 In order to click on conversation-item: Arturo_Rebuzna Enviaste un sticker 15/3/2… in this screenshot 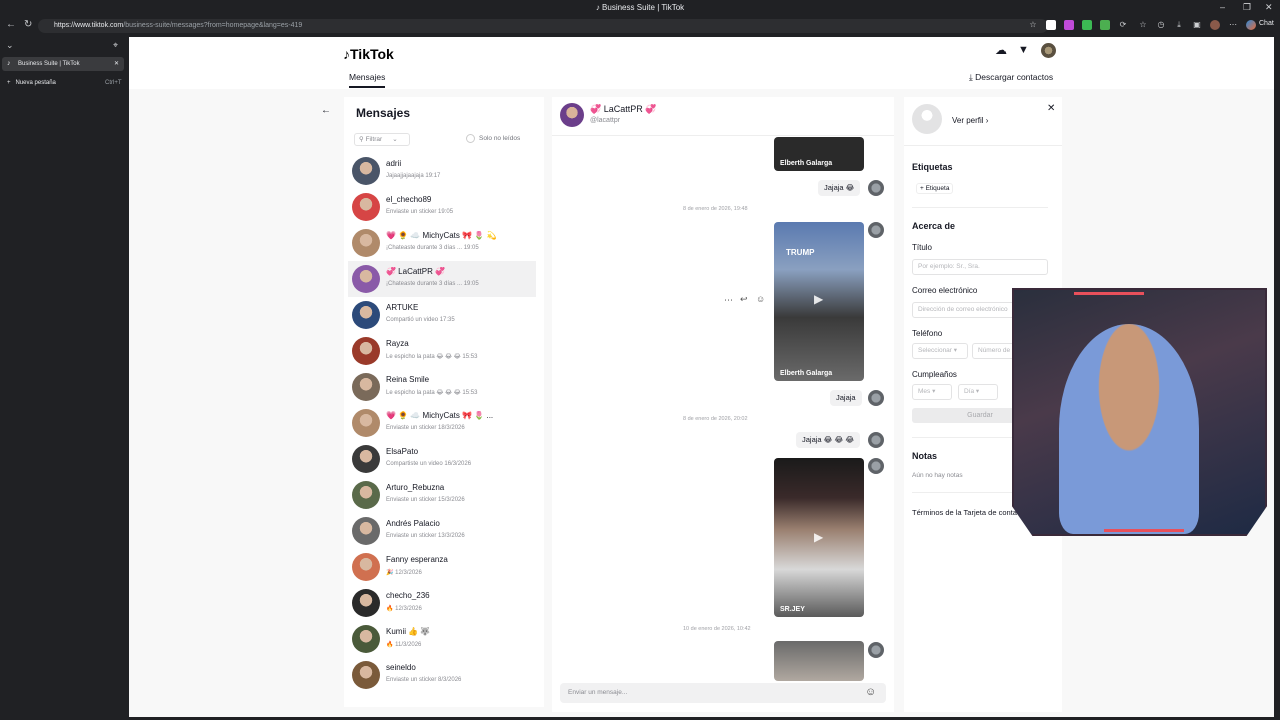, I will do `click(442, 495)`.